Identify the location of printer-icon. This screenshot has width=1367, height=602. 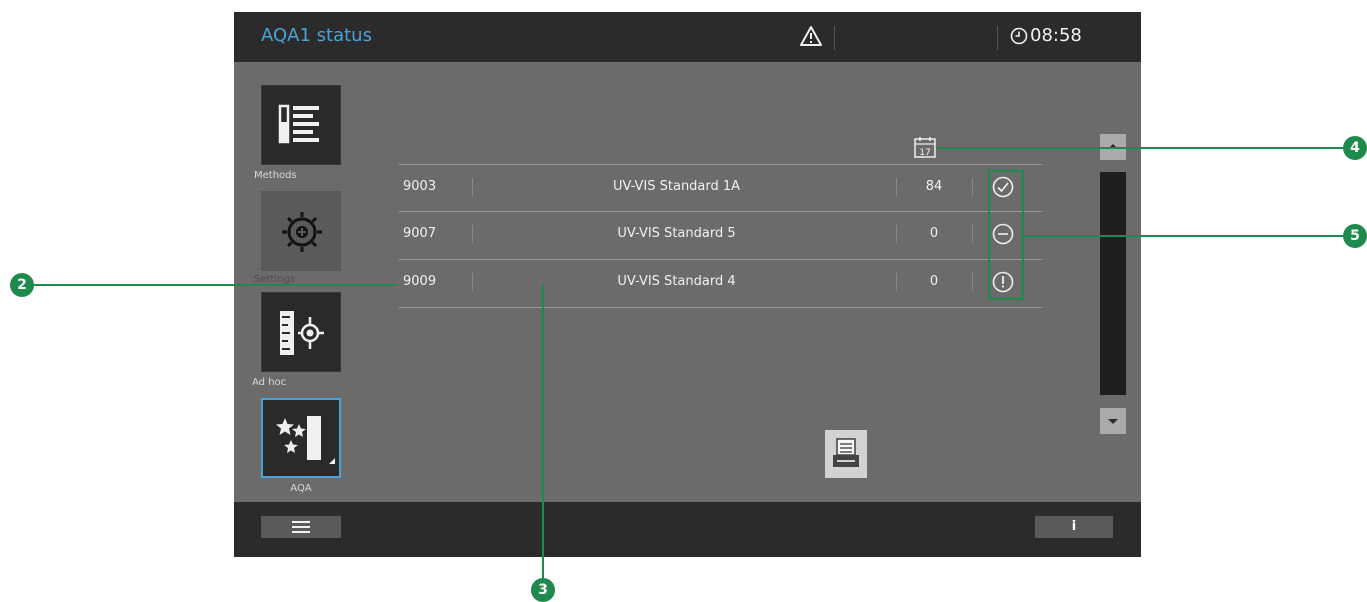
(846, 452).